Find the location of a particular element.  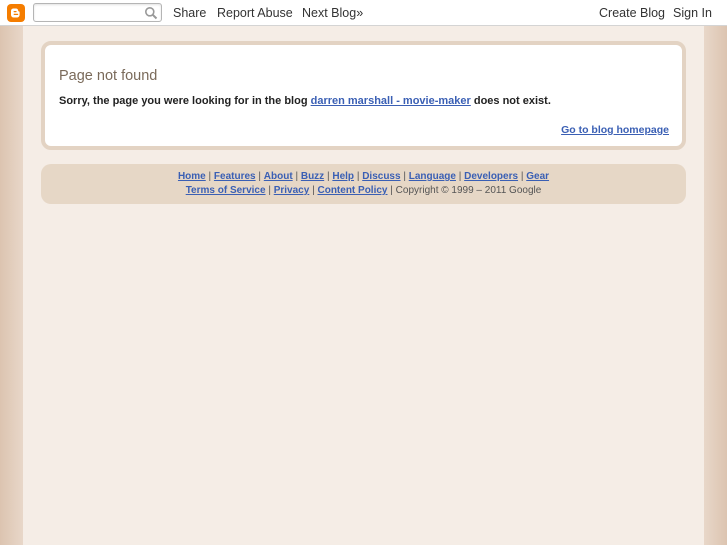

blogger-b-icon is located at coordinates (15, 13).